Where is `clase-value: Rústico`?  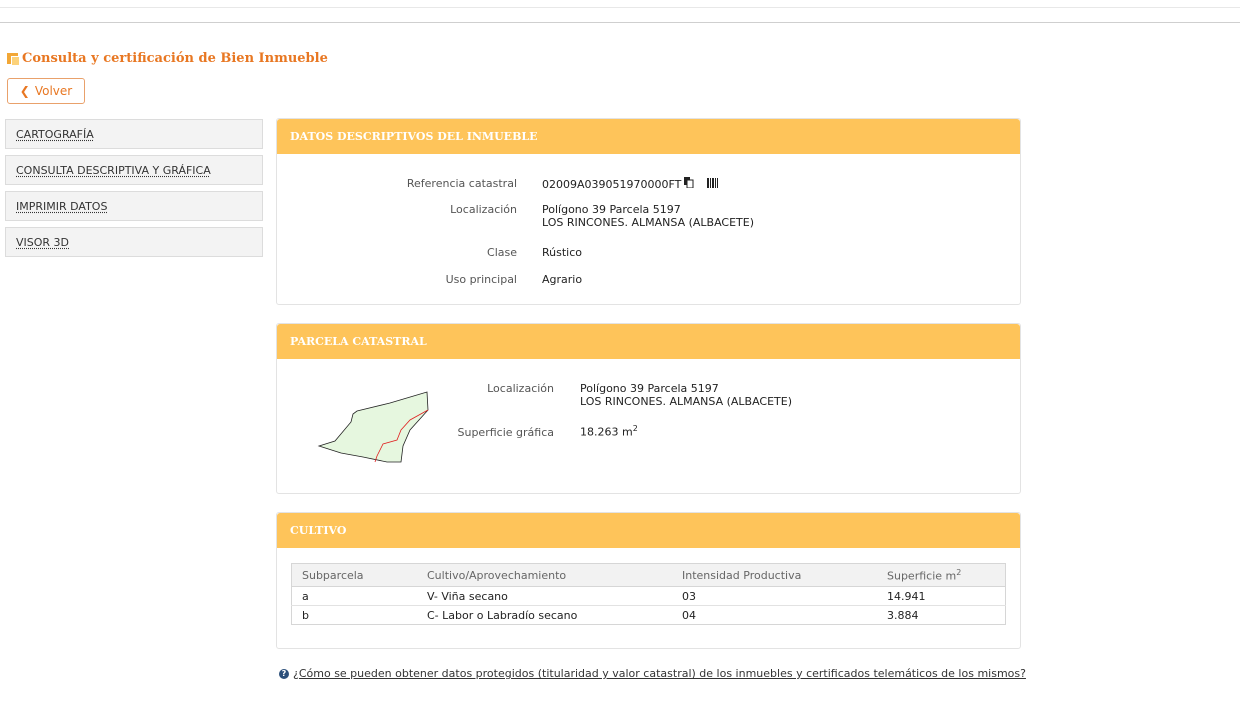 clase-value: Rústico is located at coordinates (562, 252).